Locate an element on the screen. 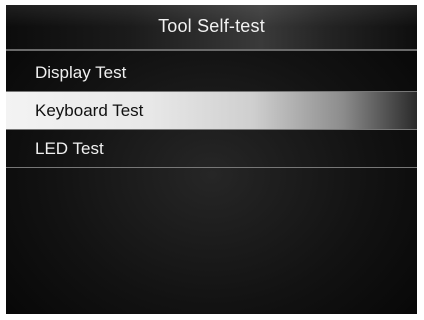 This screenshot has height=320, width=424. page-title: Tool Self-test is located at coordinates (211, 26).